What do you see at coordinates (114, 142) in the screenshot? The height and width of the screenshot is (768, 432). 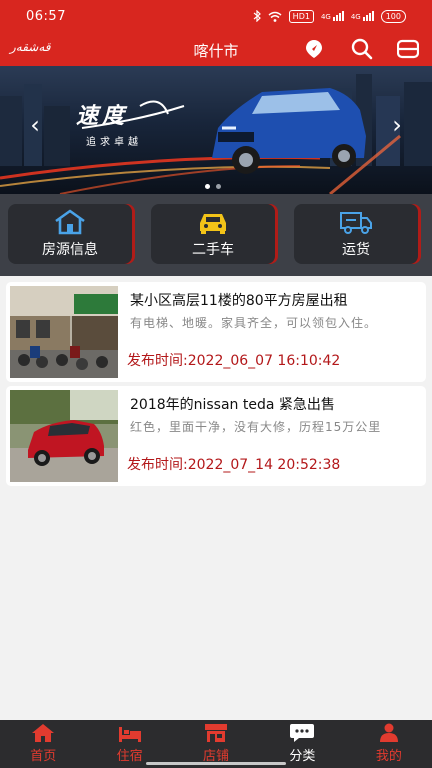 I see `banner-subslogan: 追求卓越` at bounding box center [114, 142].